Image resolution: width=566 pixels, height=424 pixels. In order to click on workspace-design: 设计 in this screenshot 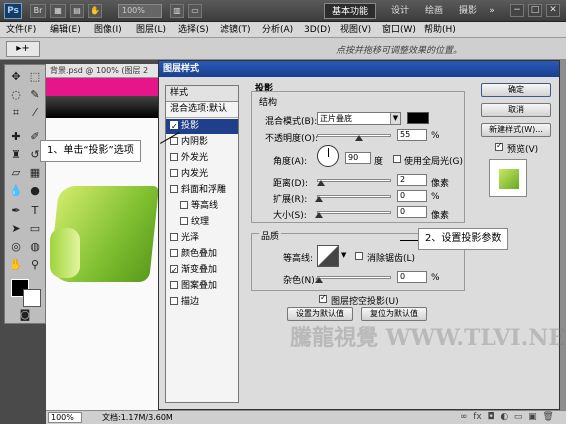, I will do `click(400, 11)`.